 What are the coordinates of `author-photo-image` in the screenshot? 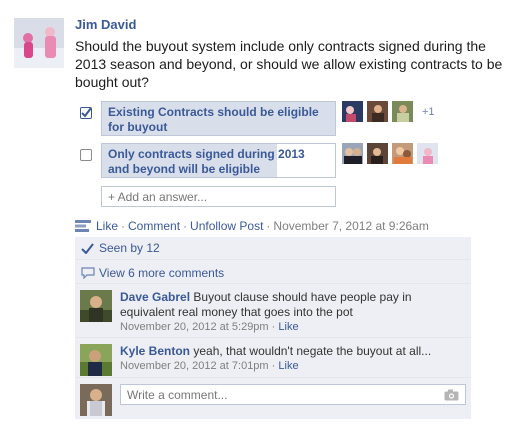 It's located at (39, 43).